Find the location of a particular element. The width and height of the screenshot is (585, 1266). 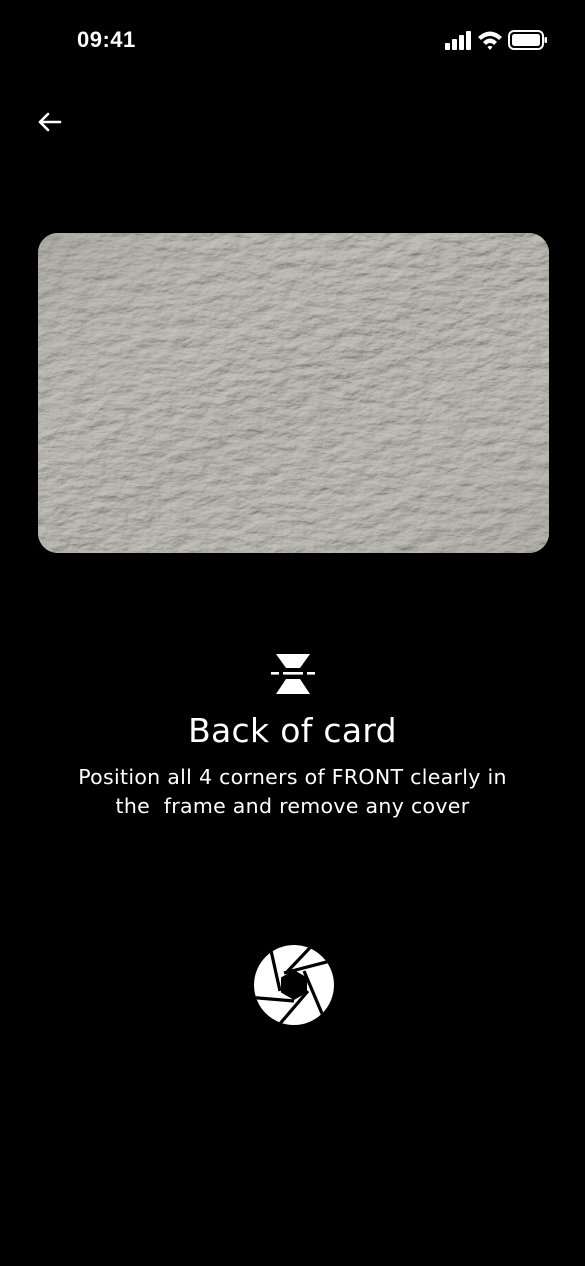

wifi-icon is located at coordinates (490, 40).